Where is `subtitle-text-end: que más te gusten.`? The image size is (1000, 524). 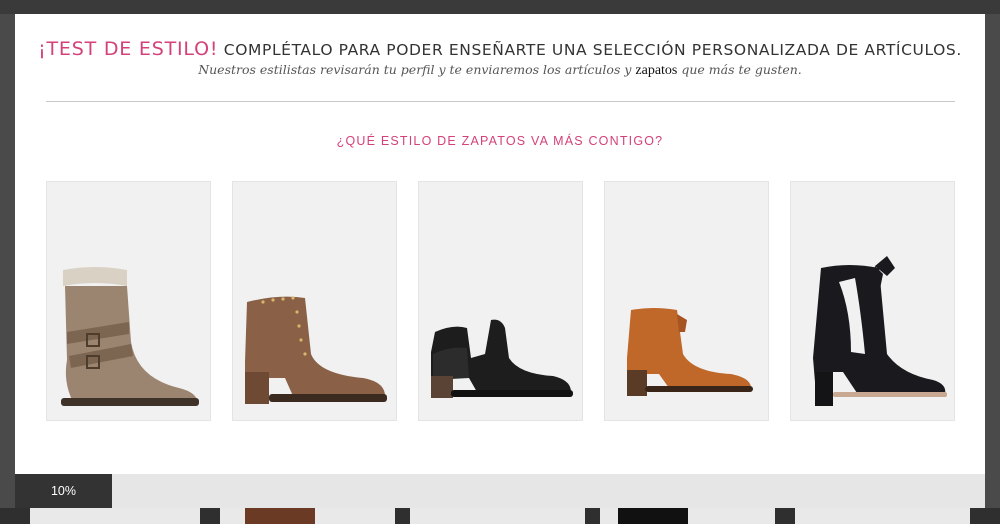
subtitle-text-end: que más te gusten. is located at coordinates (741, 69).